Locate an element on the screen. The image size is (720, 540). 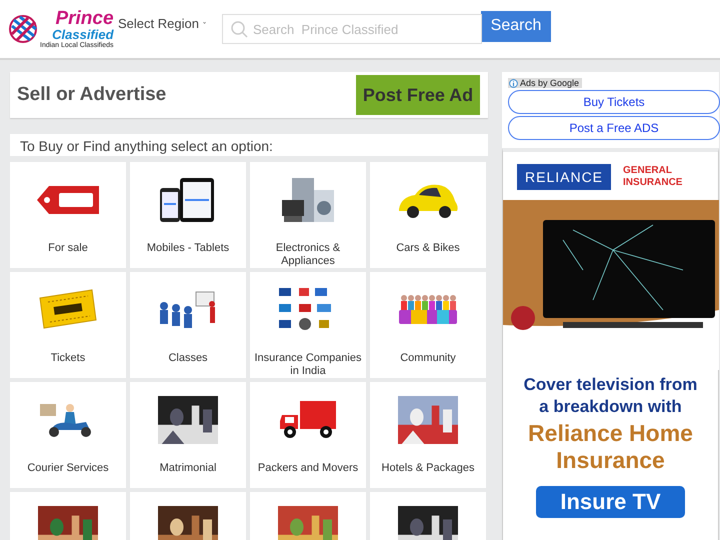
category-label: Mobiles - Tablets is located at coordinates (188, 248).